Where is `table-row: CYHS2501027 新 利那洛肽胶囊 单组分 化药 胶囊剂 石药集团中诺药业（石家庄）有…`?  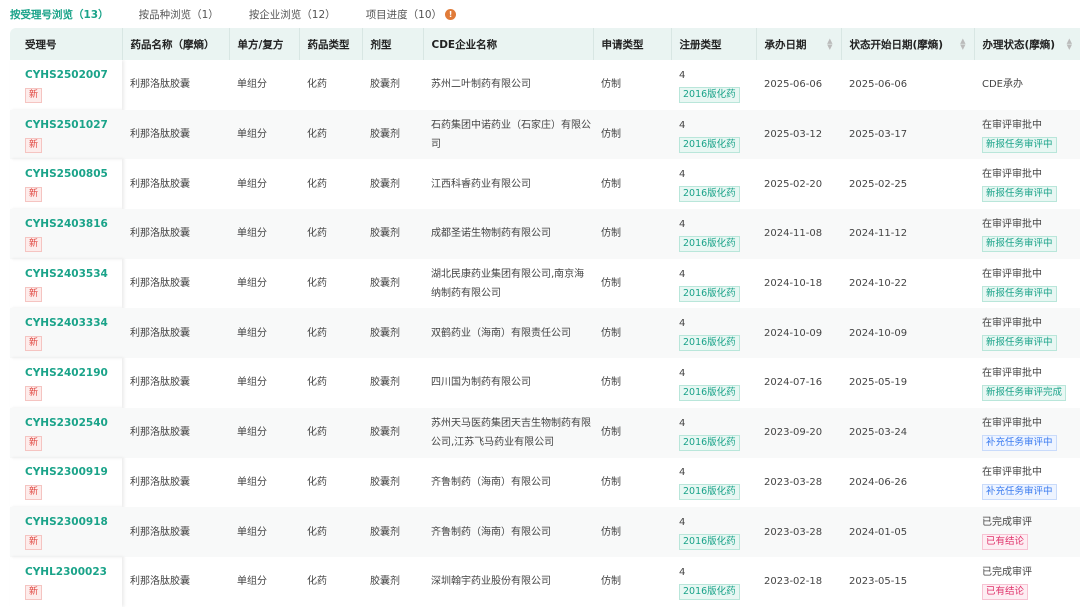 table-row: CYHS2501027 新 利那洛肽胶囊 单组分 化药 胶囊剂 石药集团中诺药业（石家庄）有… is located at coordinates (545, 134).